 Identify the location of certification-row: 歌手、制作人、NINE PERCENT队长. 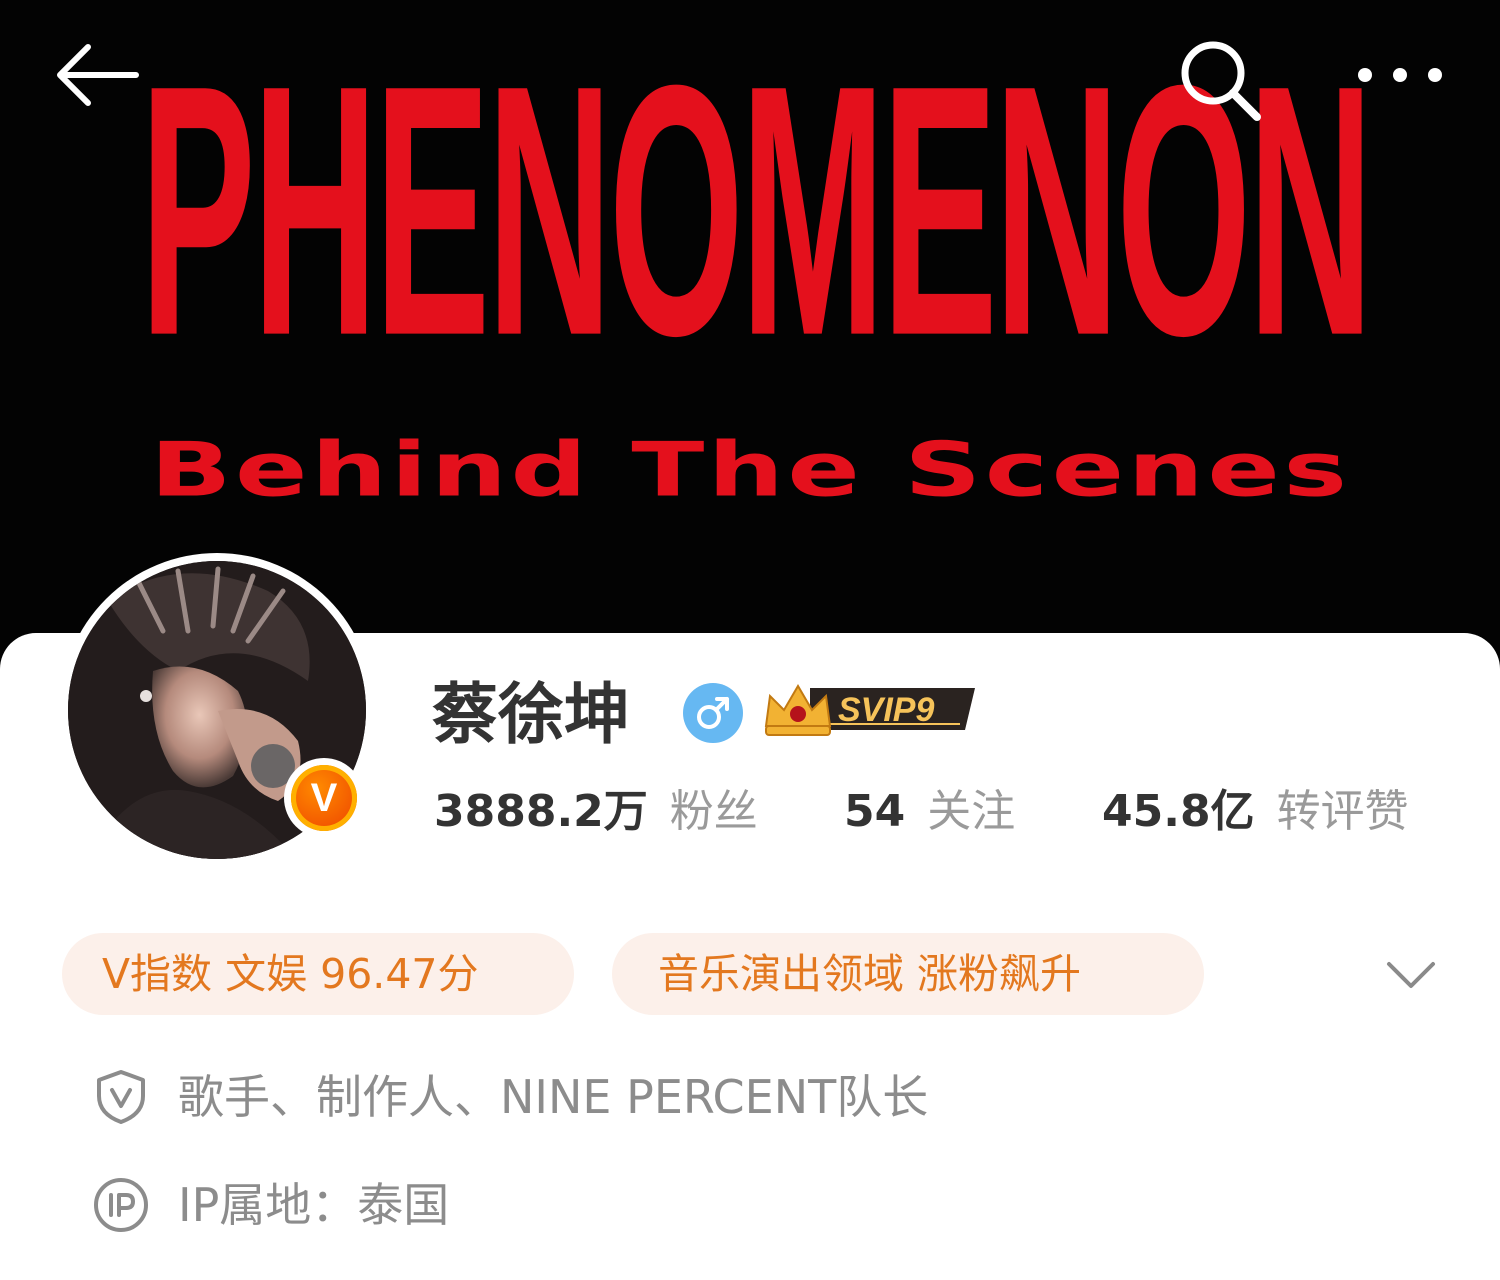
(510, 1097).